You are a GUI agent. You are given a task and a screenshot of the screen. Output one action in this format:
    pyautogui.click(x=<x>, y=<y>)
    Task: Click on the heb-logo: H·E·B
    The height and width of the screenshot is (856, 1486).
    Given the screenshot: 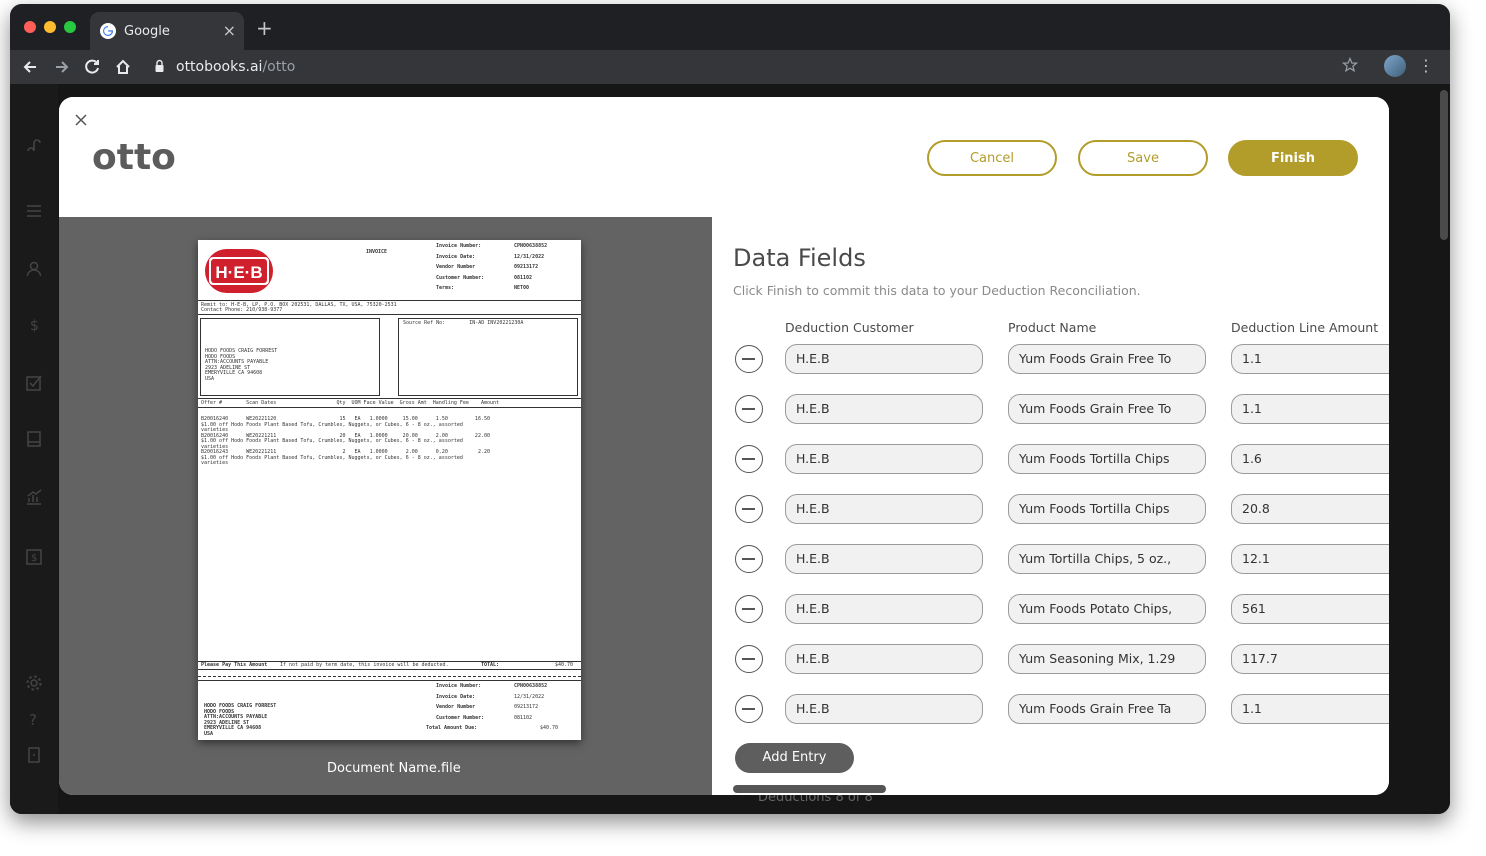 What is the action you would take?
    pyautogui.click(x=239, y=271)
    